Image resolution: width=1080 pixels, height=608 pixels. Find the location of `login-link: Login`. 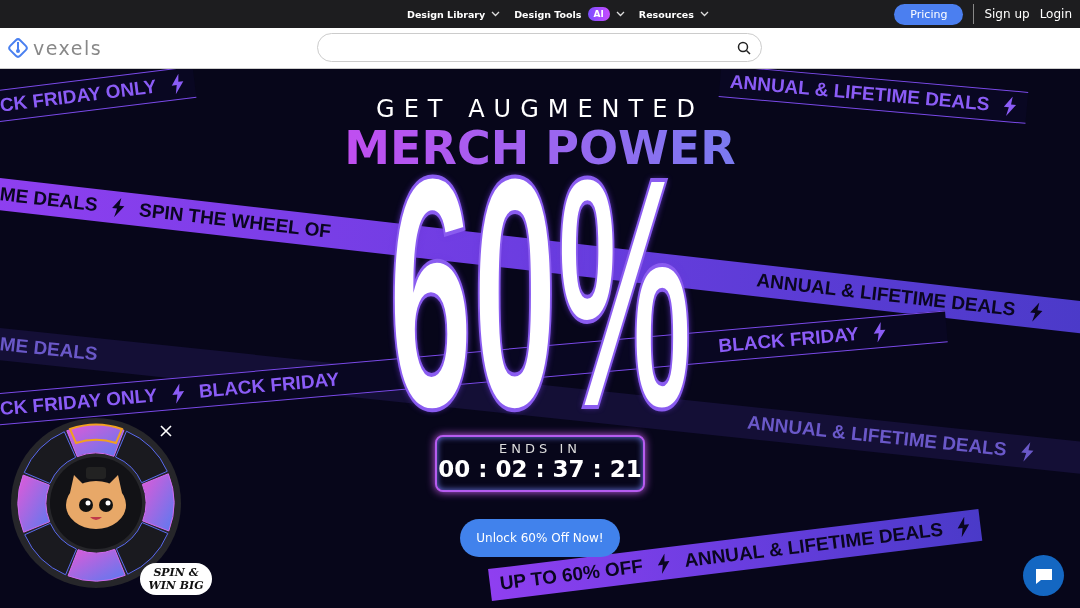

login-link: Login is located at coordinates (1055, 14).